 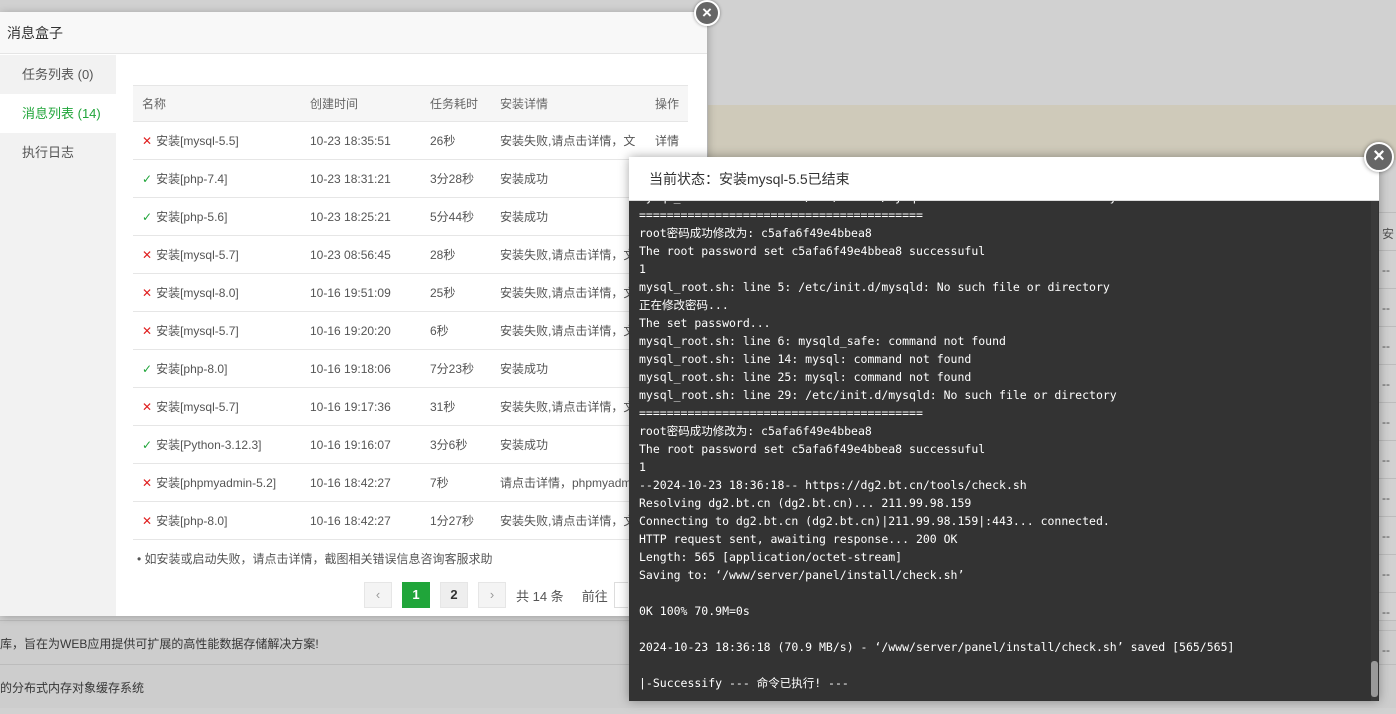 I want to click on task-name-cell: ✕ 安装[php-8.0], so click(x=217, y=520).